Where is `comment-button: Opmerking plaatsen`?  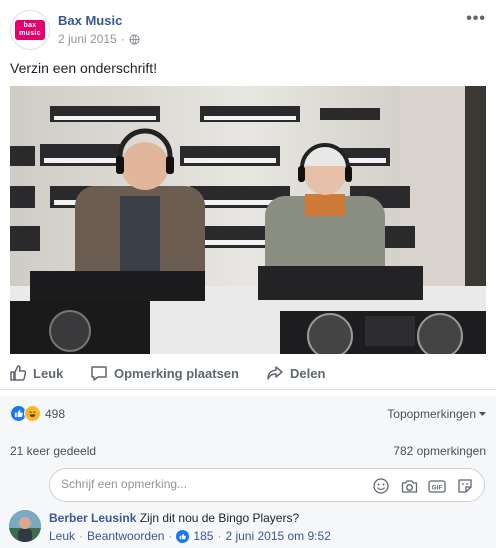
comment-button: Opmerking plaatsen is located at coordinates (164, 373).